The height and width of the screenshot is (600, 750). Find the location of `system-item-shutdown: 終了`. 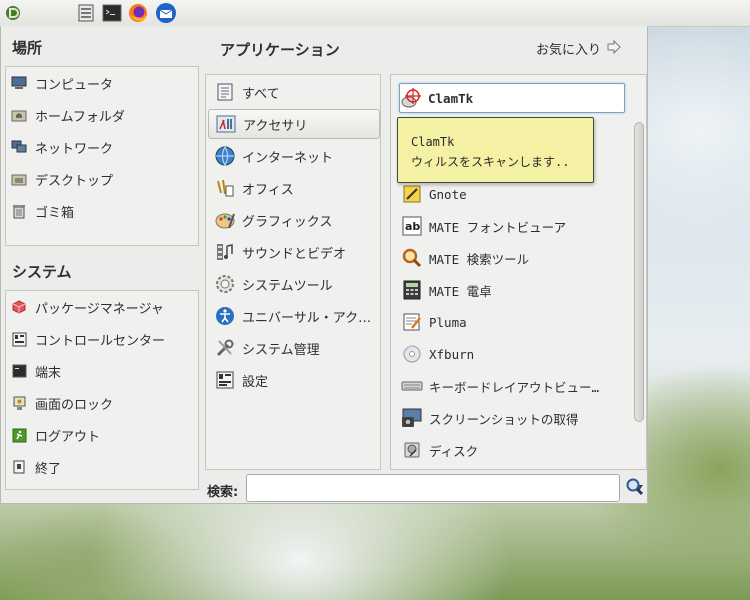

system-item-shutdown: 終了 is located at coordinates (35, 467).